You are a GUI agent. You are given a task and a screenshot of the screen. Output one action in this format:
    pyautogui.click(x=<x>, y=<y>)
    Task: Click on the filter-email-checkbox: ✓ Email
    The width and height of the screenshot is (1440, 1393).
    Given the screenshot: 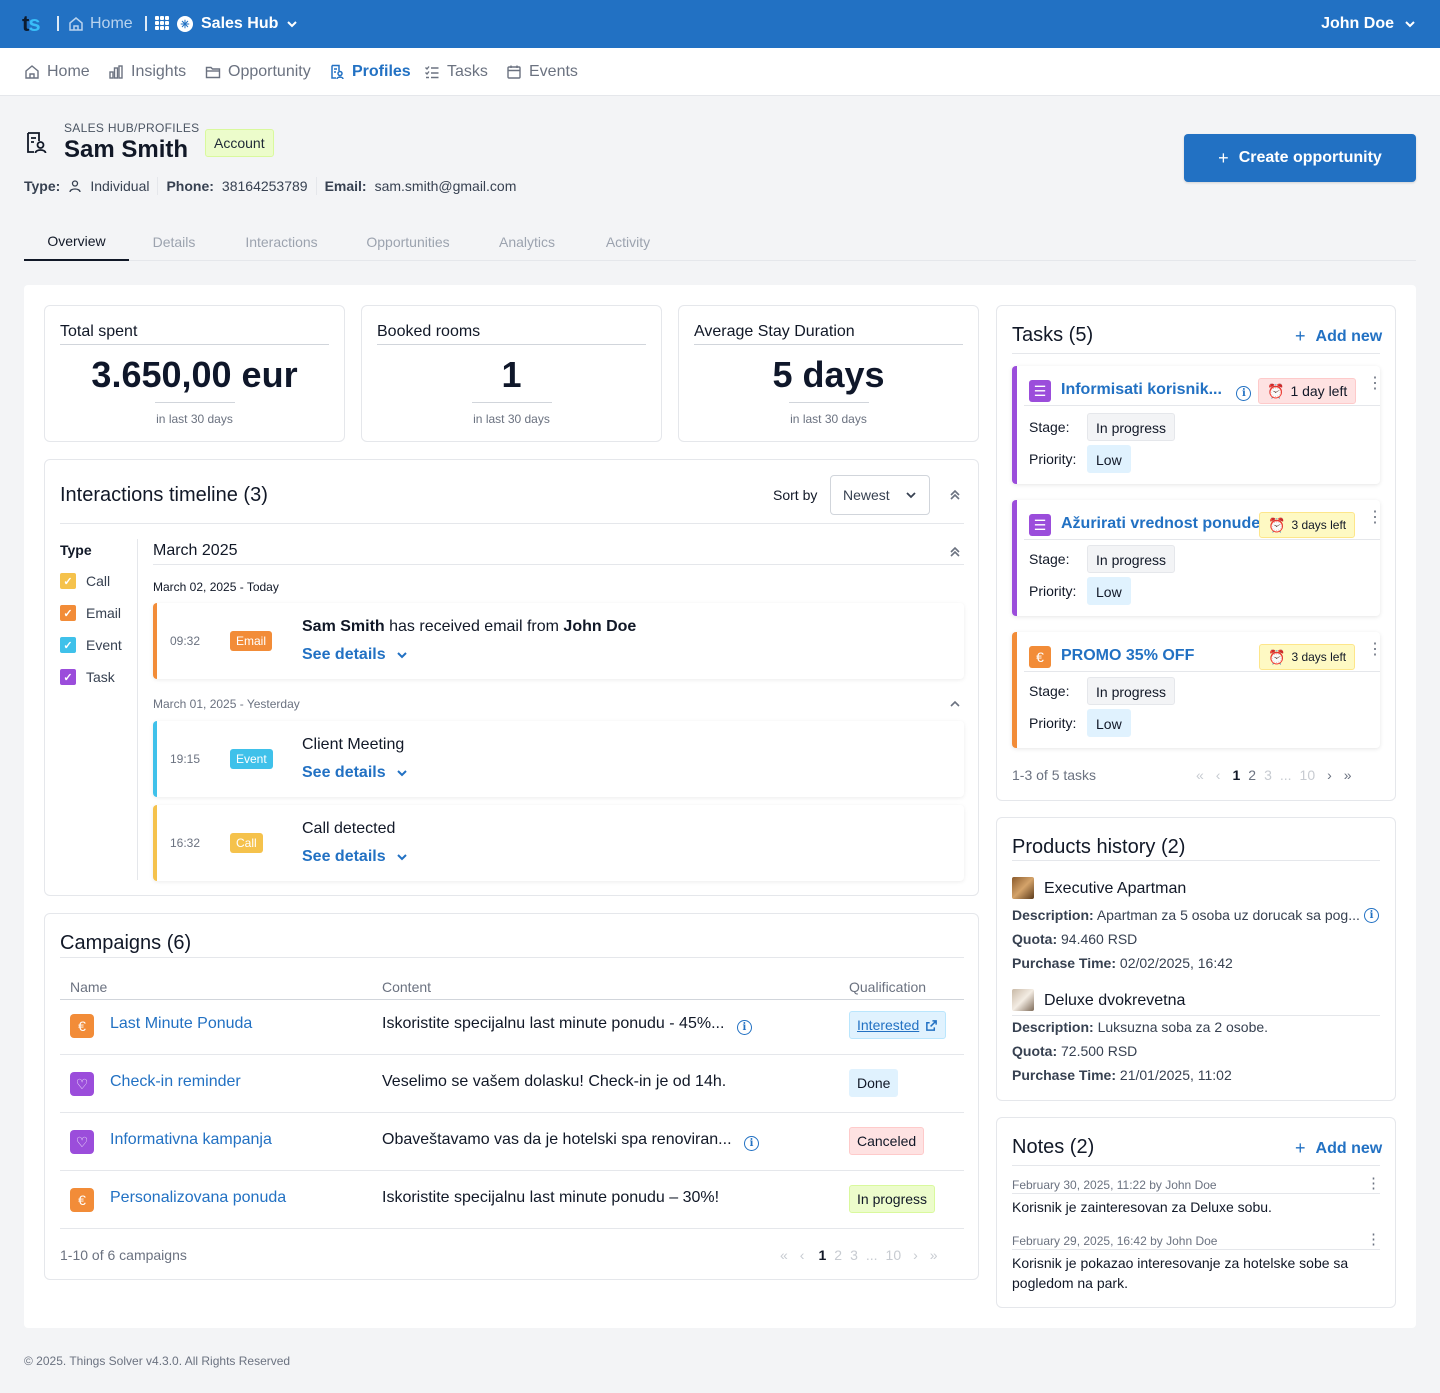 What is the action you would take?
    pyautogui.click(x=90, y=613)
    